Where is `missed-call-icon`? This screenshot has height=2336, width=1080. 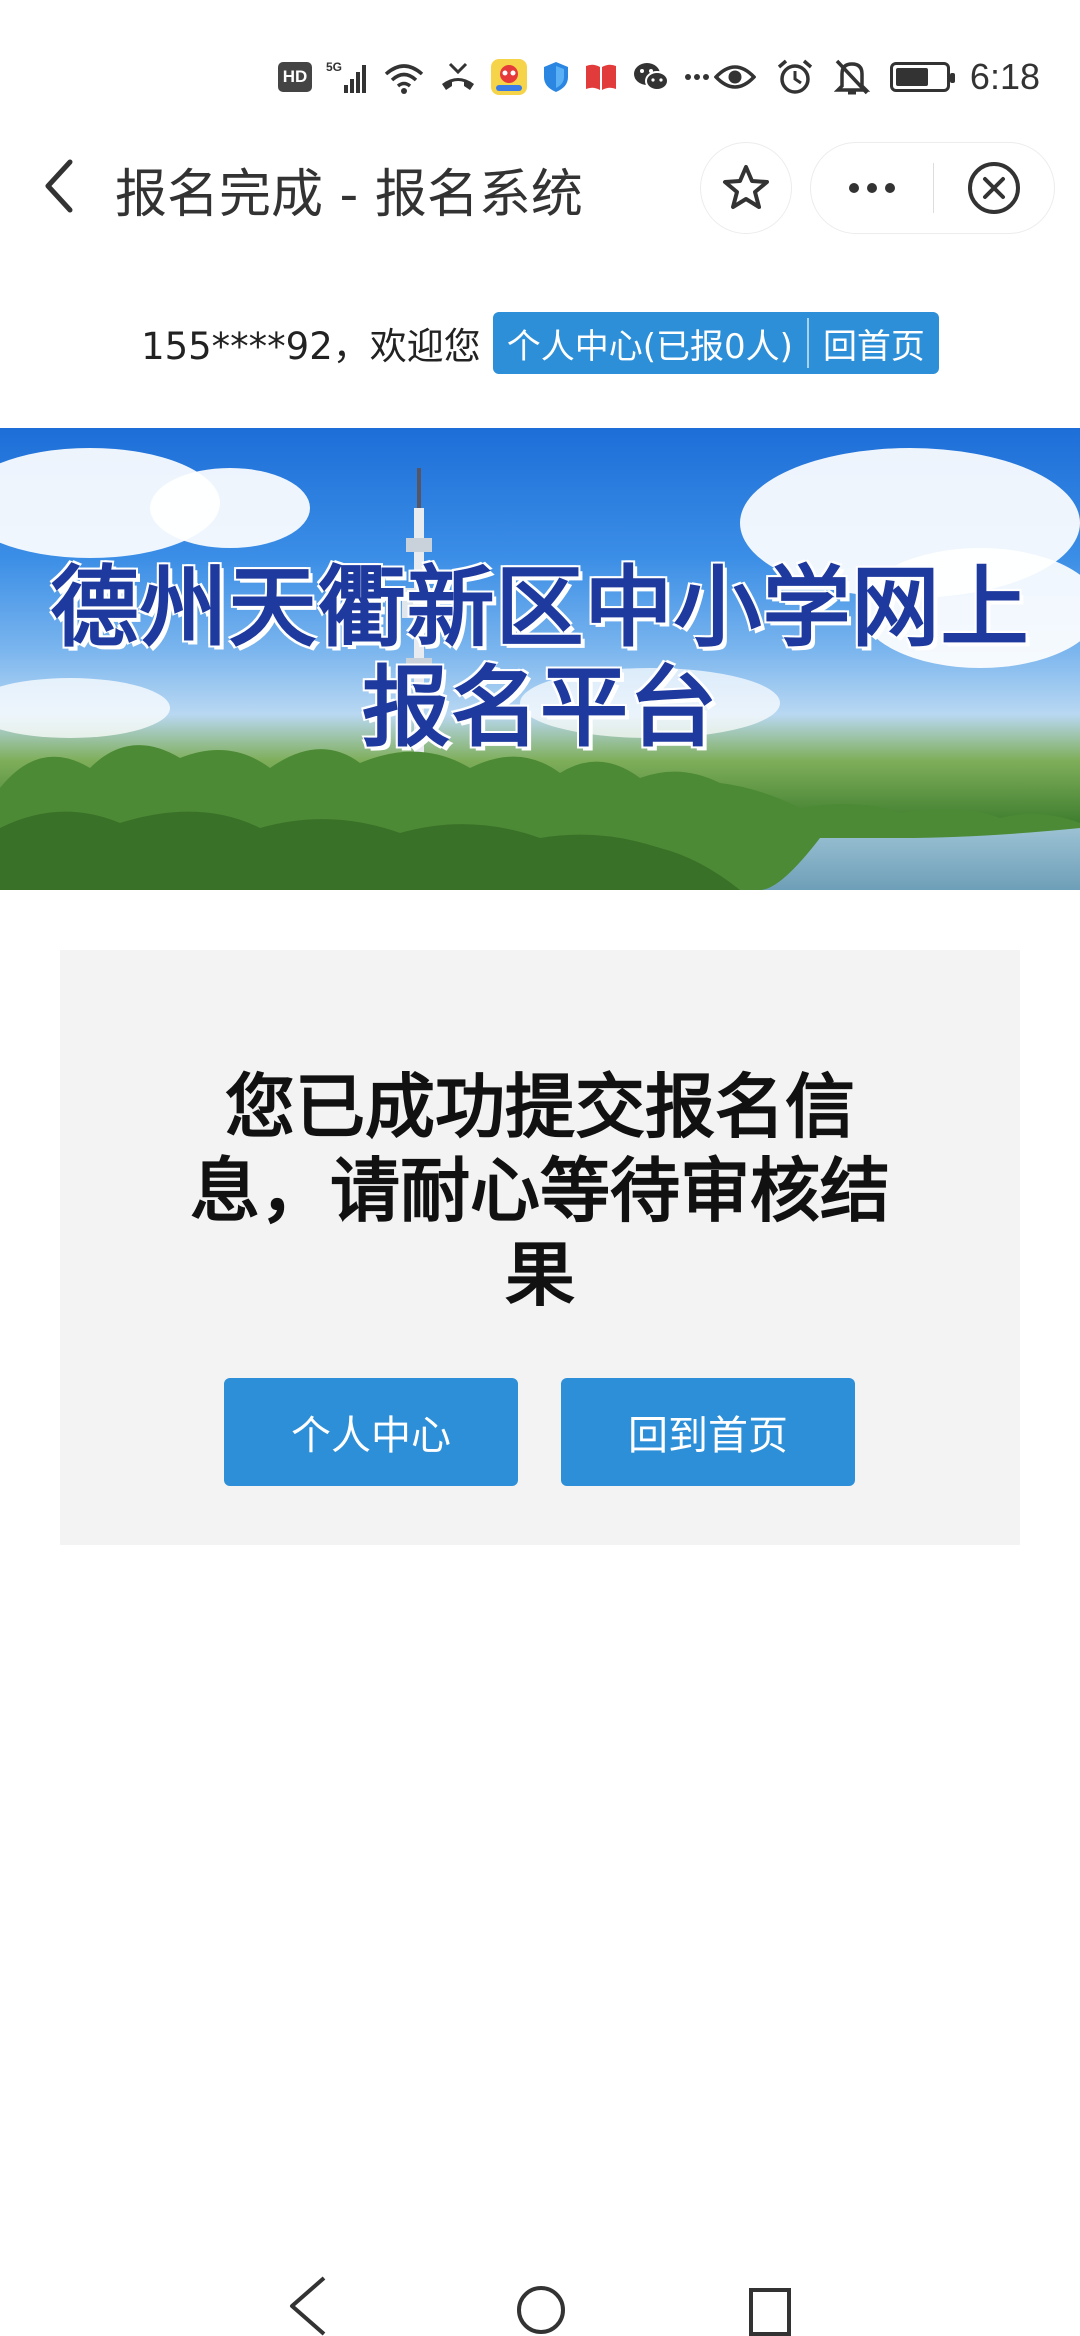
missed-call-icon is located at coordinates (458, 77).